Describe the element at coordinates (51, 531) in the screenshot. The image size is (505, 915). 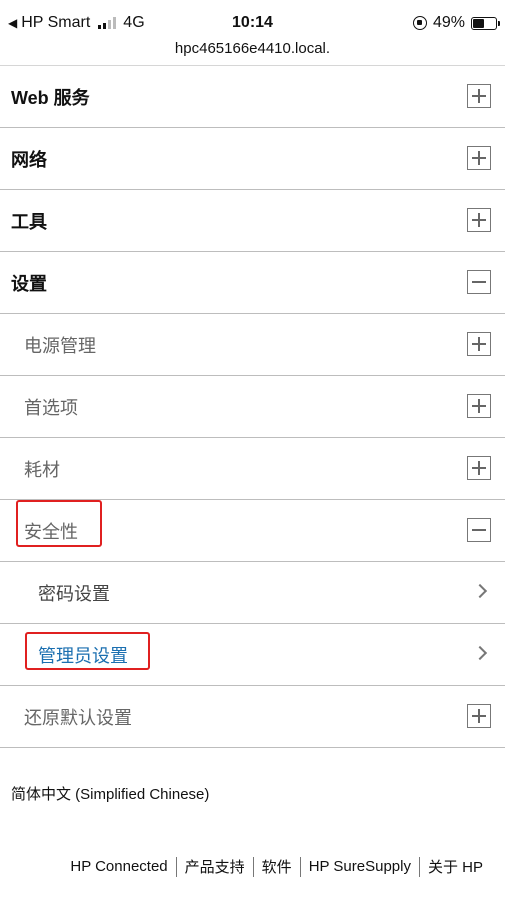
I see `menu-item-label: 安全性` at that location.